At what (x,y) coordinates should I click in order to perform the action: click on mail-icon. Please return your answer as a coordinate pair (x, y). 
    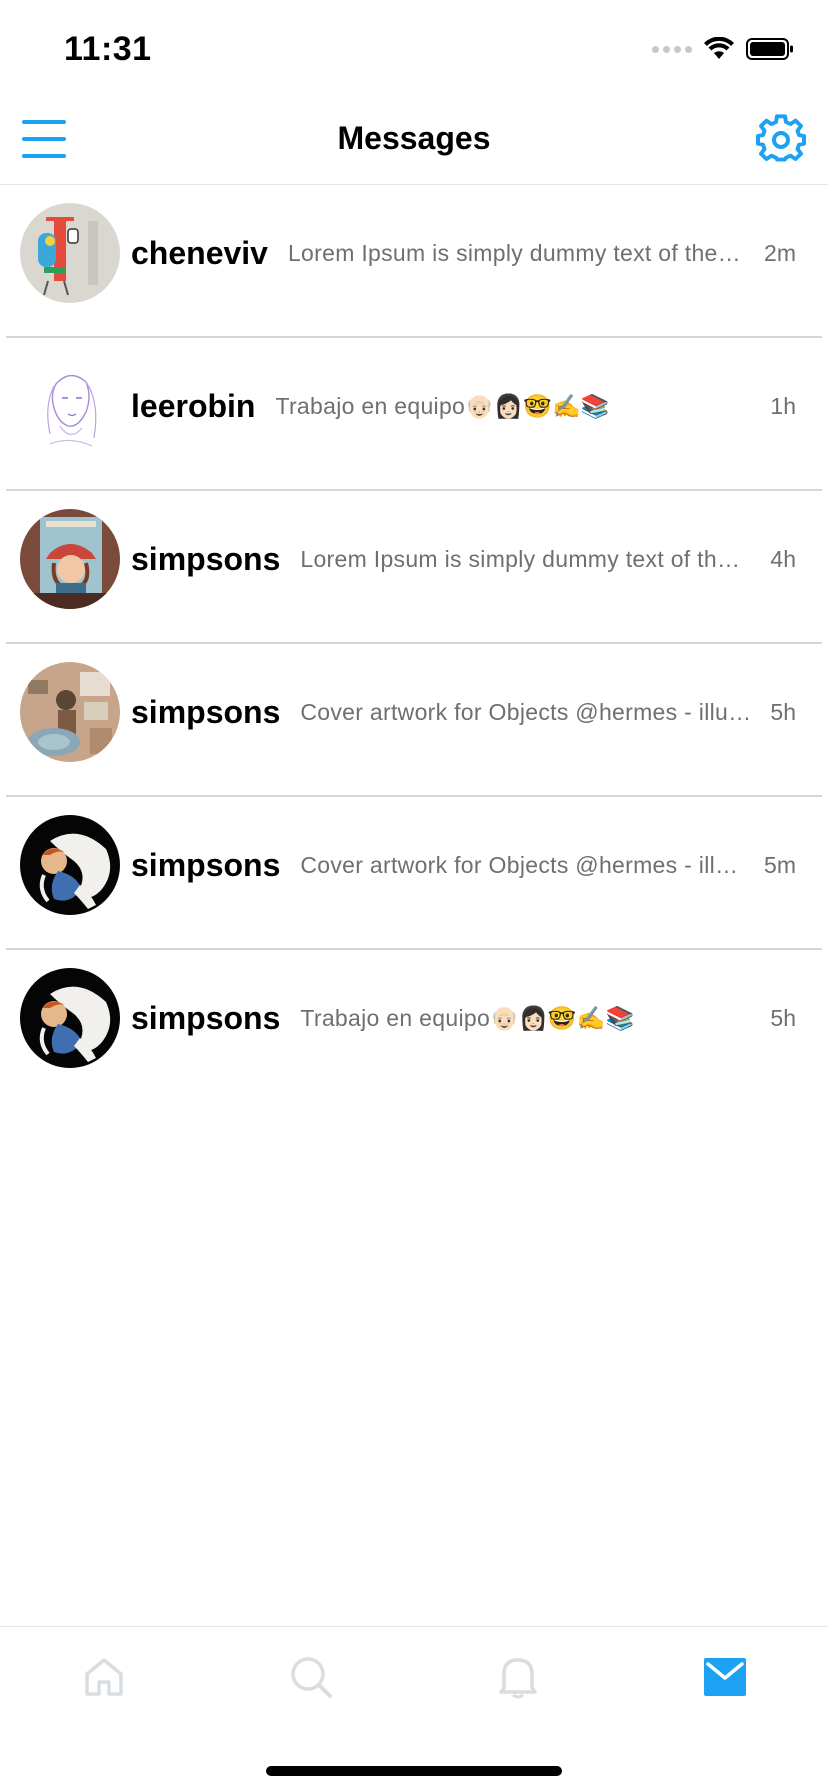
    Looking at the image, I should click on (724, 1677).